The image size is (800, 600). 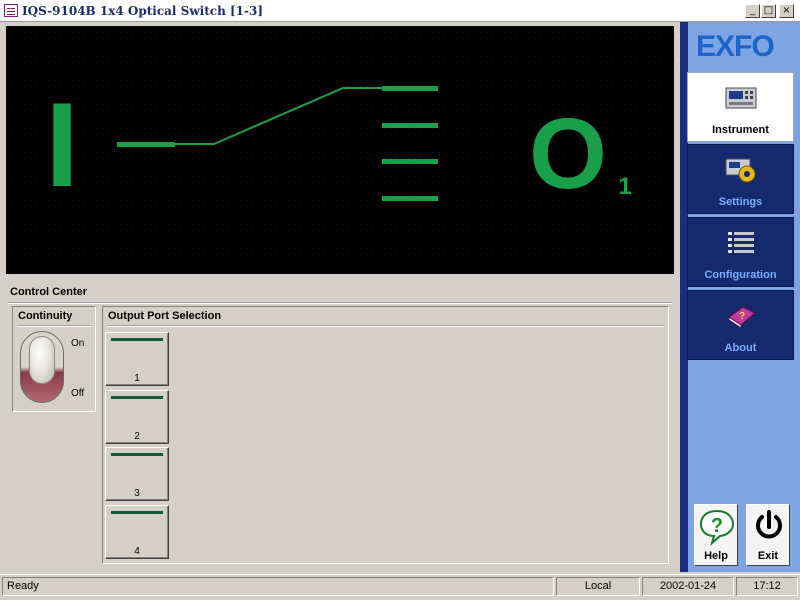 I want to click on nav-settings-button: Settings, so click(x=740, y=179).